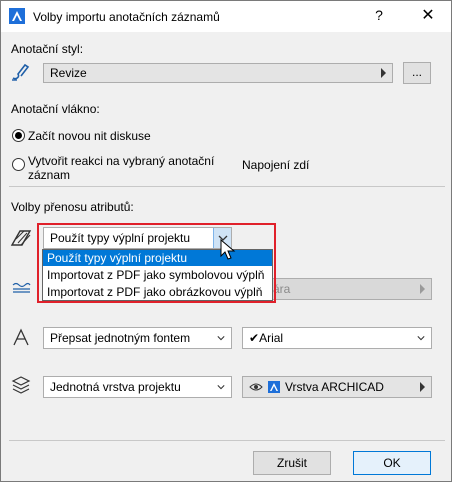  Describe the element at coordinates (18, 164) in the screenshot. I see `reply-radio` at that location.